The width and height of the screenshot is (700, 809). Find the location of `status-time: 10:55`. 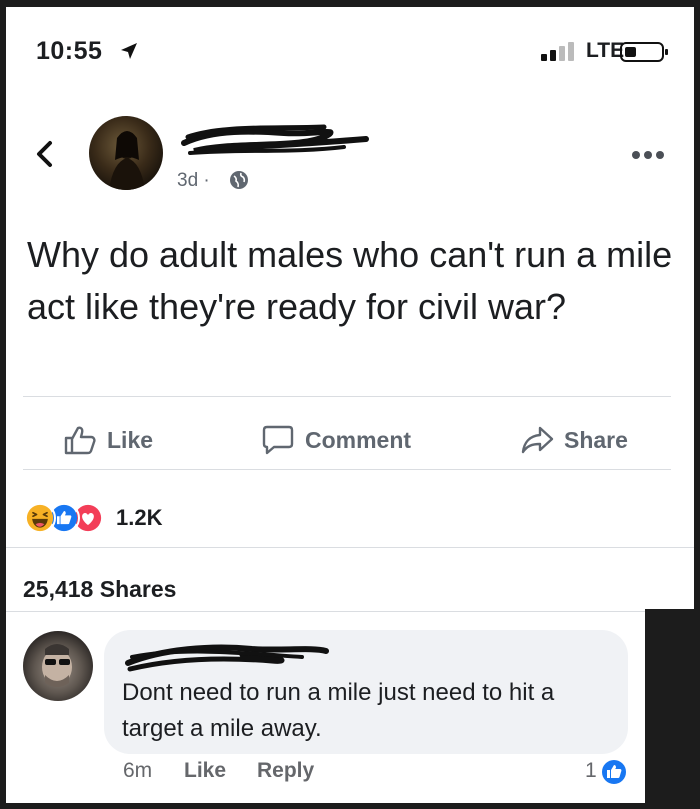

status-time: 10:55 is located at coordinates (69, 51).